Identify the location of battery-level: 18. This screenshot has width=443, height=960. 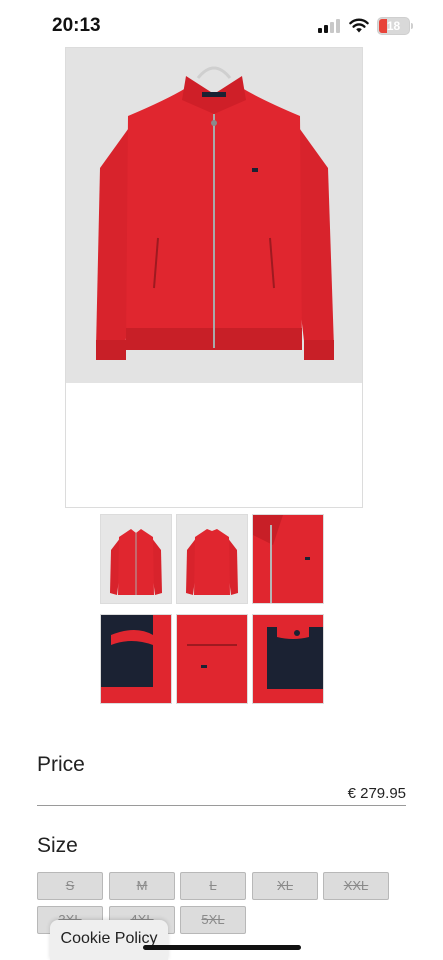
(393, 26).